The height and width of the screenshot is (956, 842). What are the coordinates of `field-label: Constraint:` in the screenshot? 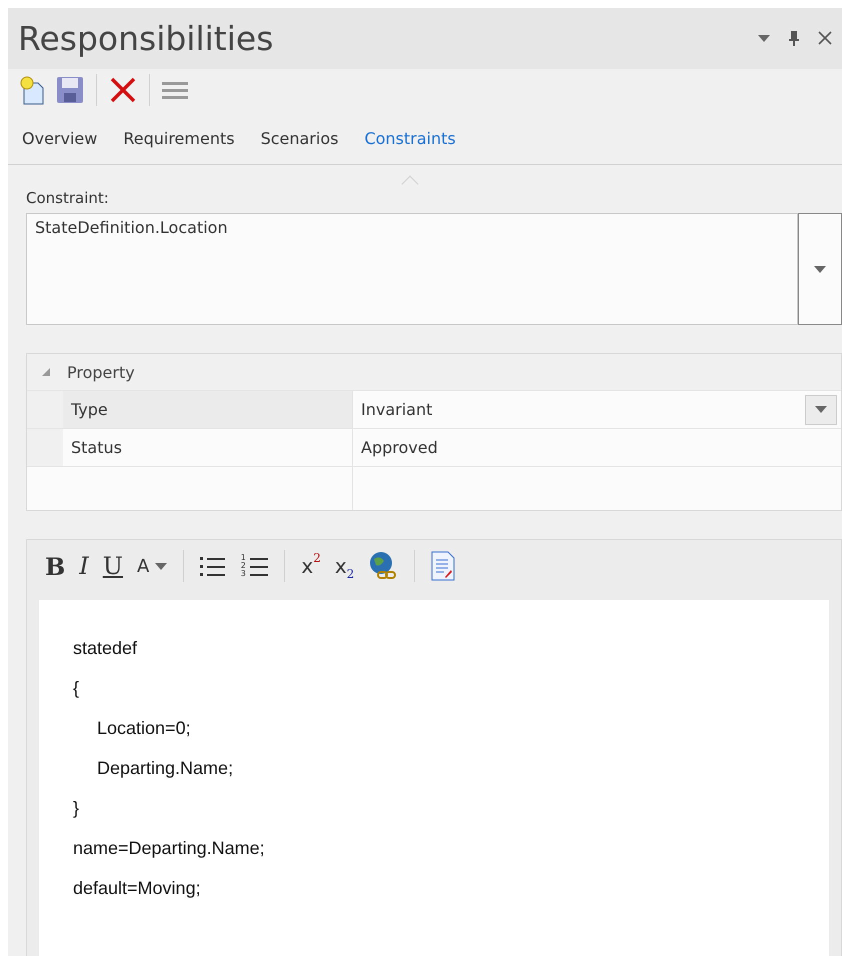 It's located at (68, 198).